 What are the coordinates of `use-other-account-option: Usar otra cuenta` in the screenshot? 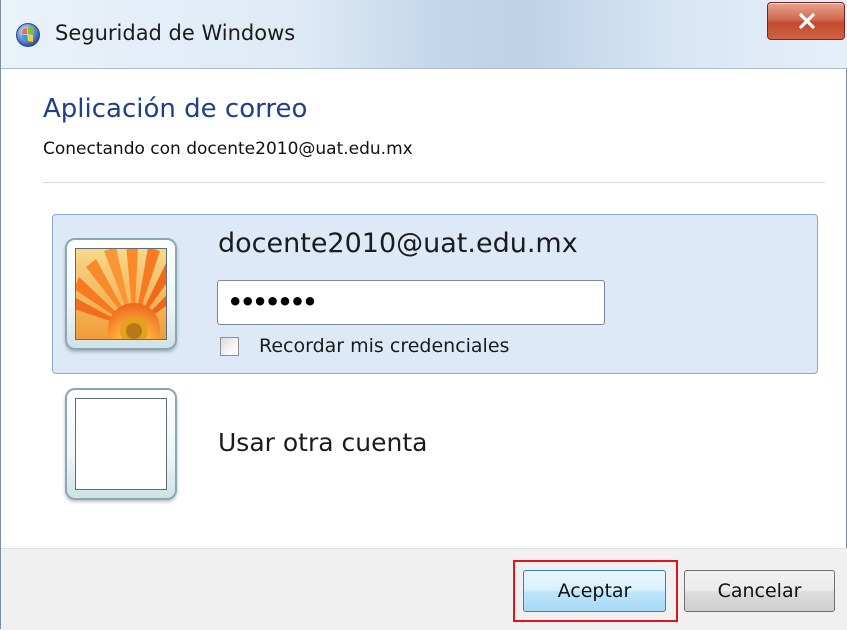 It's located at (322, 442).